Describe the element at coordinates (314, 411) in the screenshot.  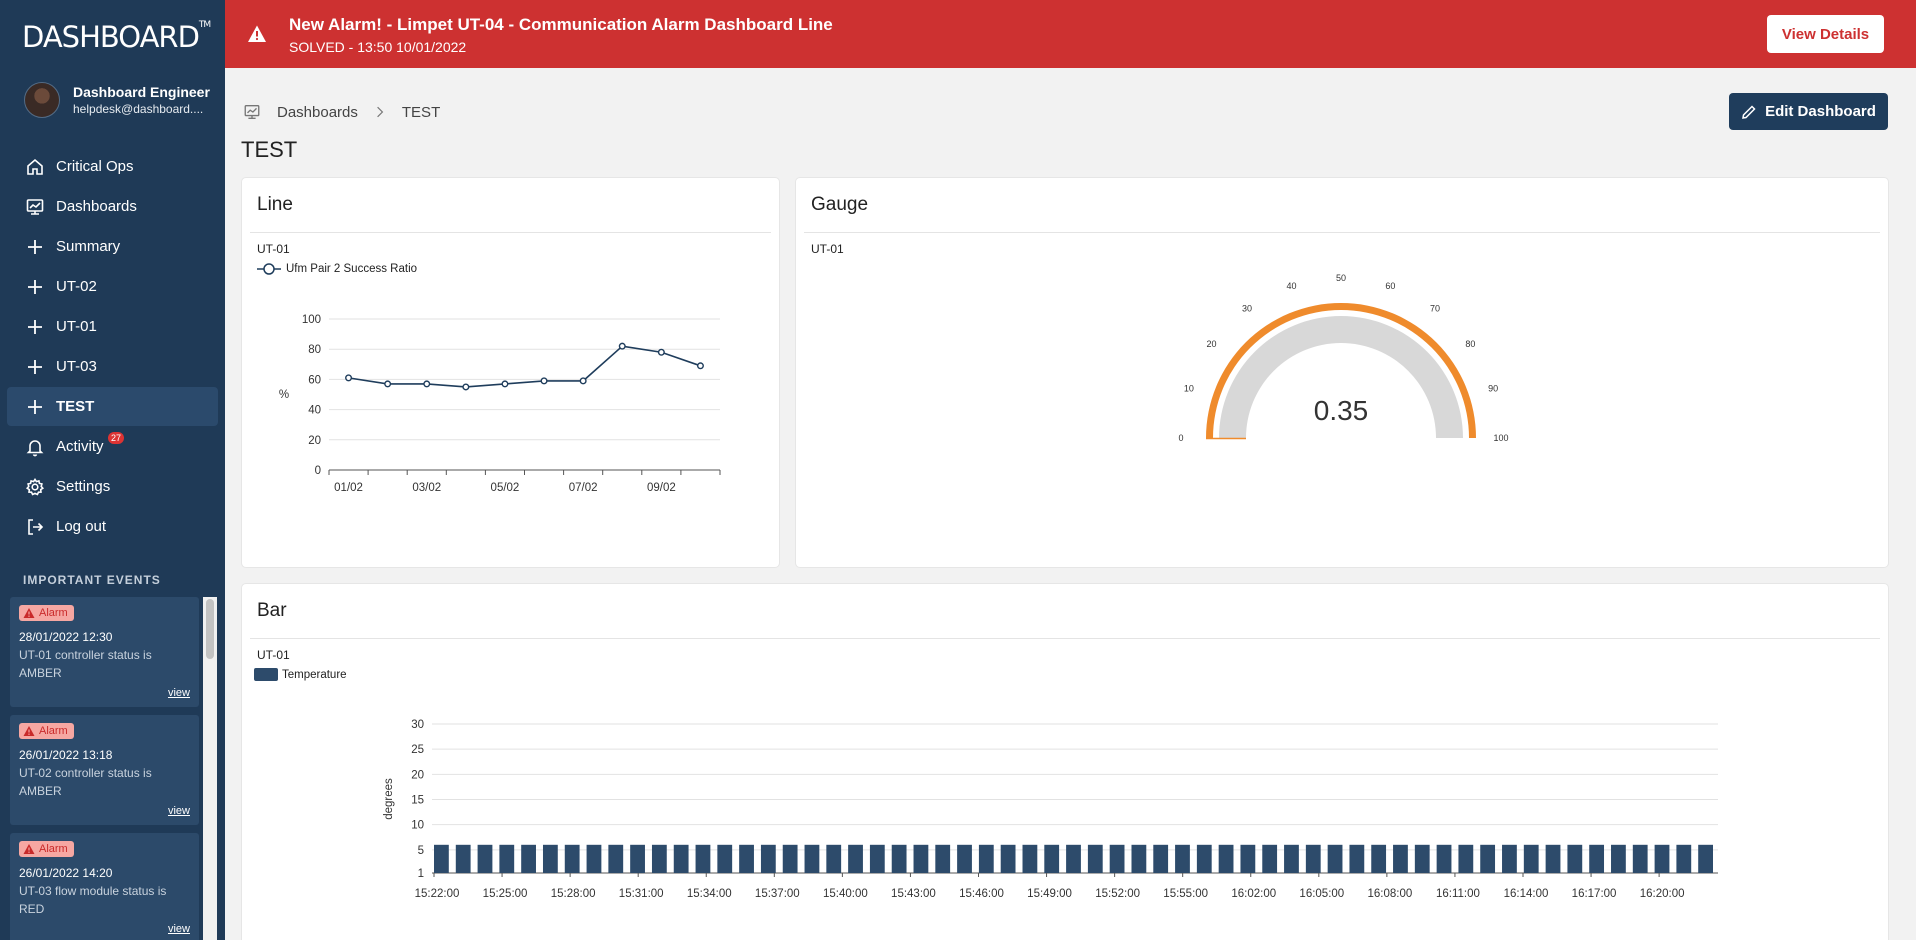
I see `y-tick-label: 40` at that location.